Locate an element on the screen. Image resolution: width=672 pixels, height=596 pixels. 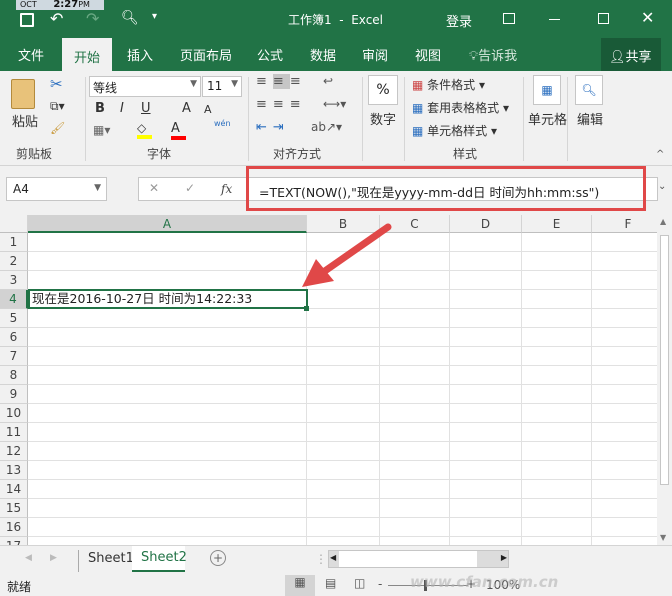
font-size-dropdown: 11 ▼ is located at coordinates (222, 86).